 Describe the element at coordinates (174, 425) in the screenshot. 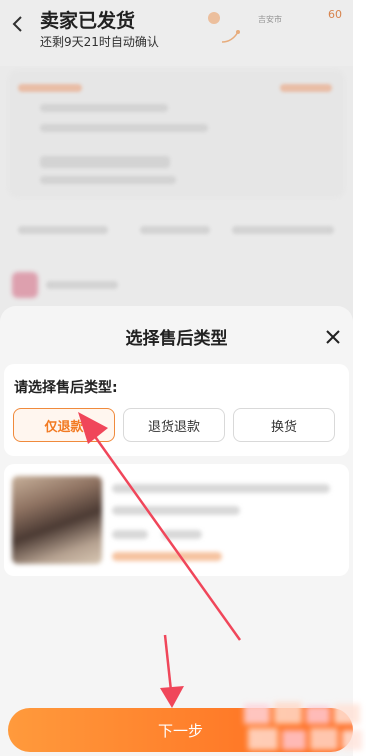

I see `option-return-refund: 退货退款` at that location.